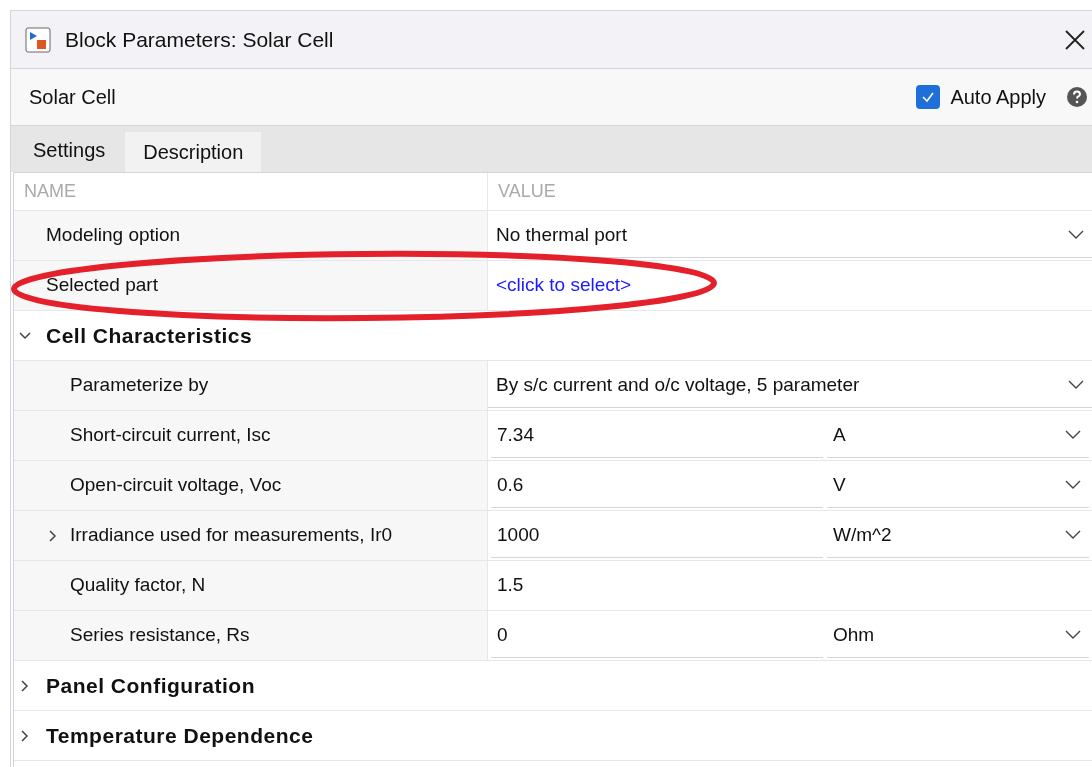  What do you see at coordinates (150, 685) in the screenshot?
I see `section-header: Panel Configuration` at bounding box center [150, 685].